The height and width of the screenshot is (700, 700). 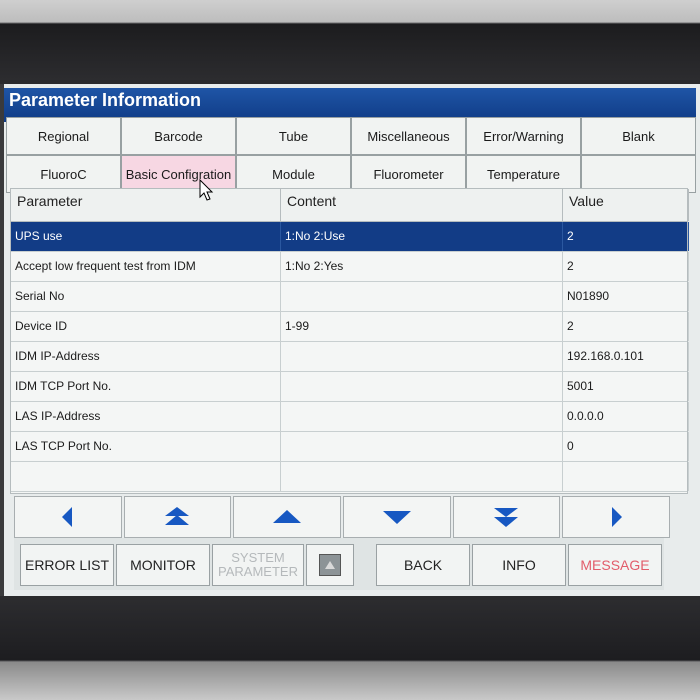 I want to click on parameter-cell: Accept low frequent test from IDM, so click(x=146, y=266).